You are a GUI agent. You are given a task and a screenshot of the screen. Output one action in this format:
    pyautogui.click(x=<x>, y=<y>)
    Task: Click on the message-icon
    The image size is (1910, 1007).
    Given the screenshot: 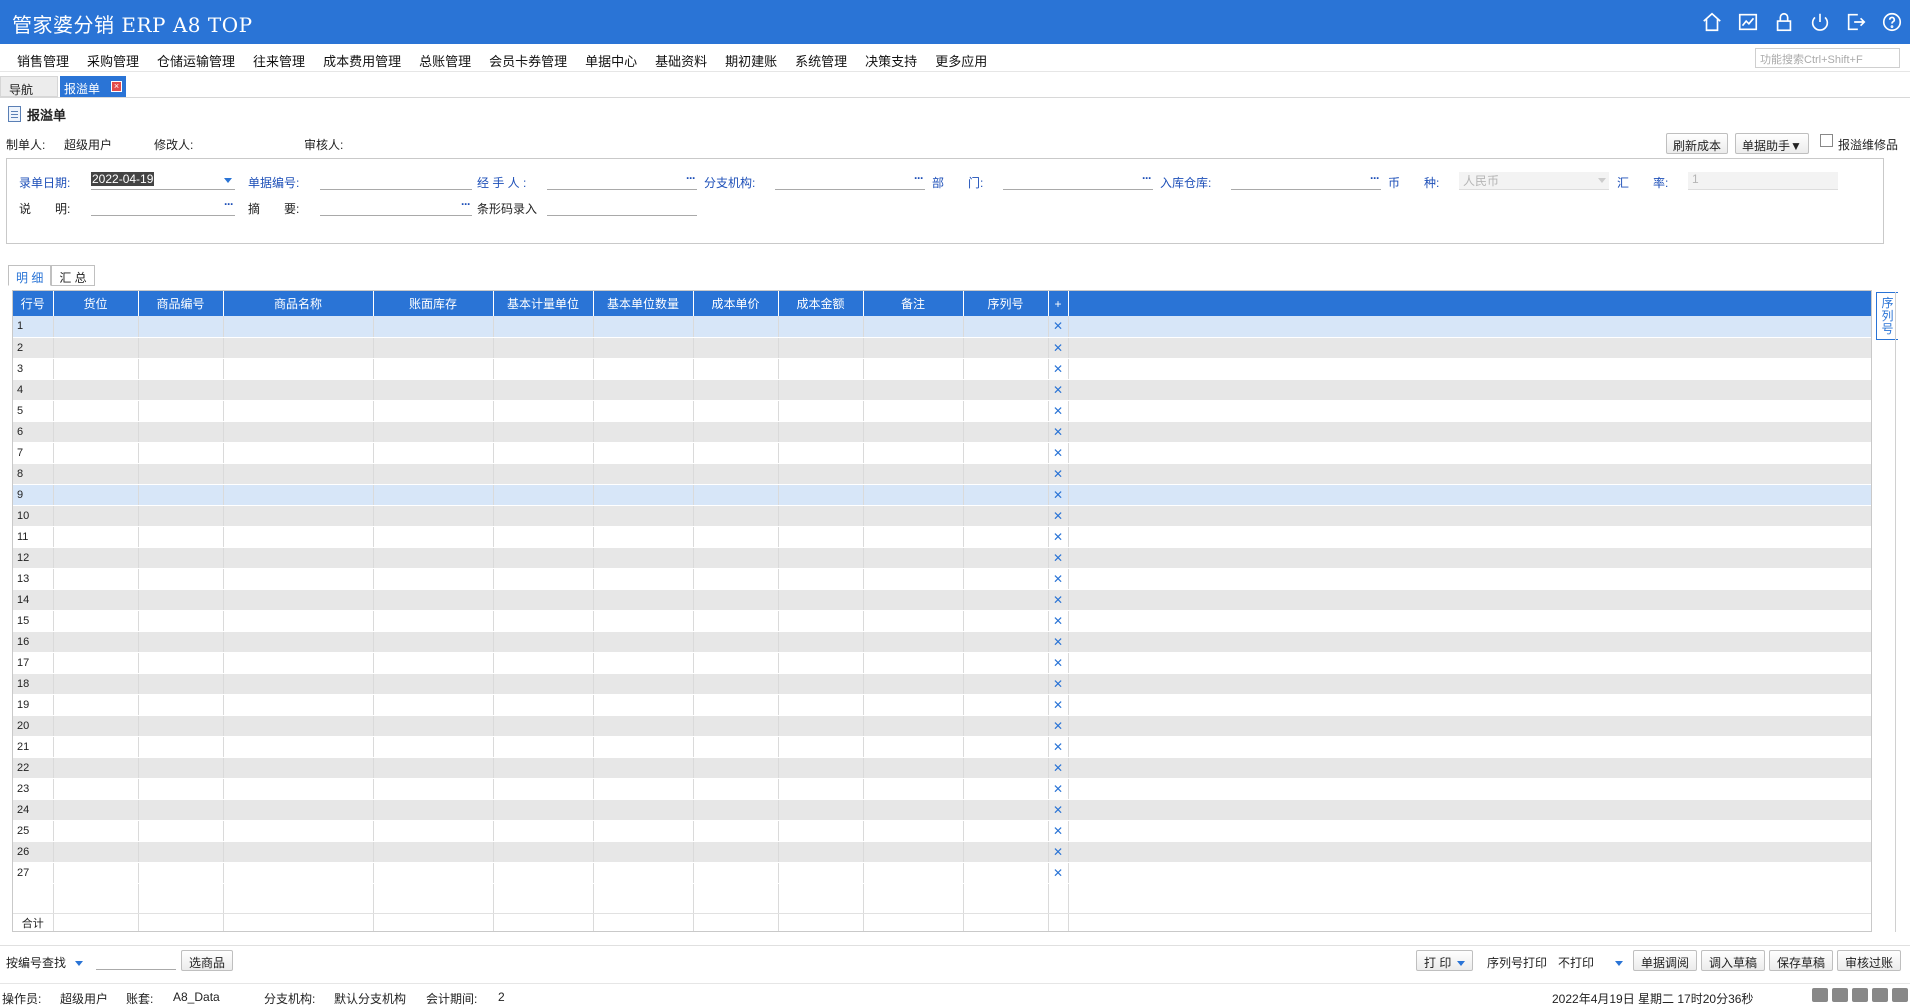 What is the action you would take?
    pyautogui.click(x=1820, y=995)
    